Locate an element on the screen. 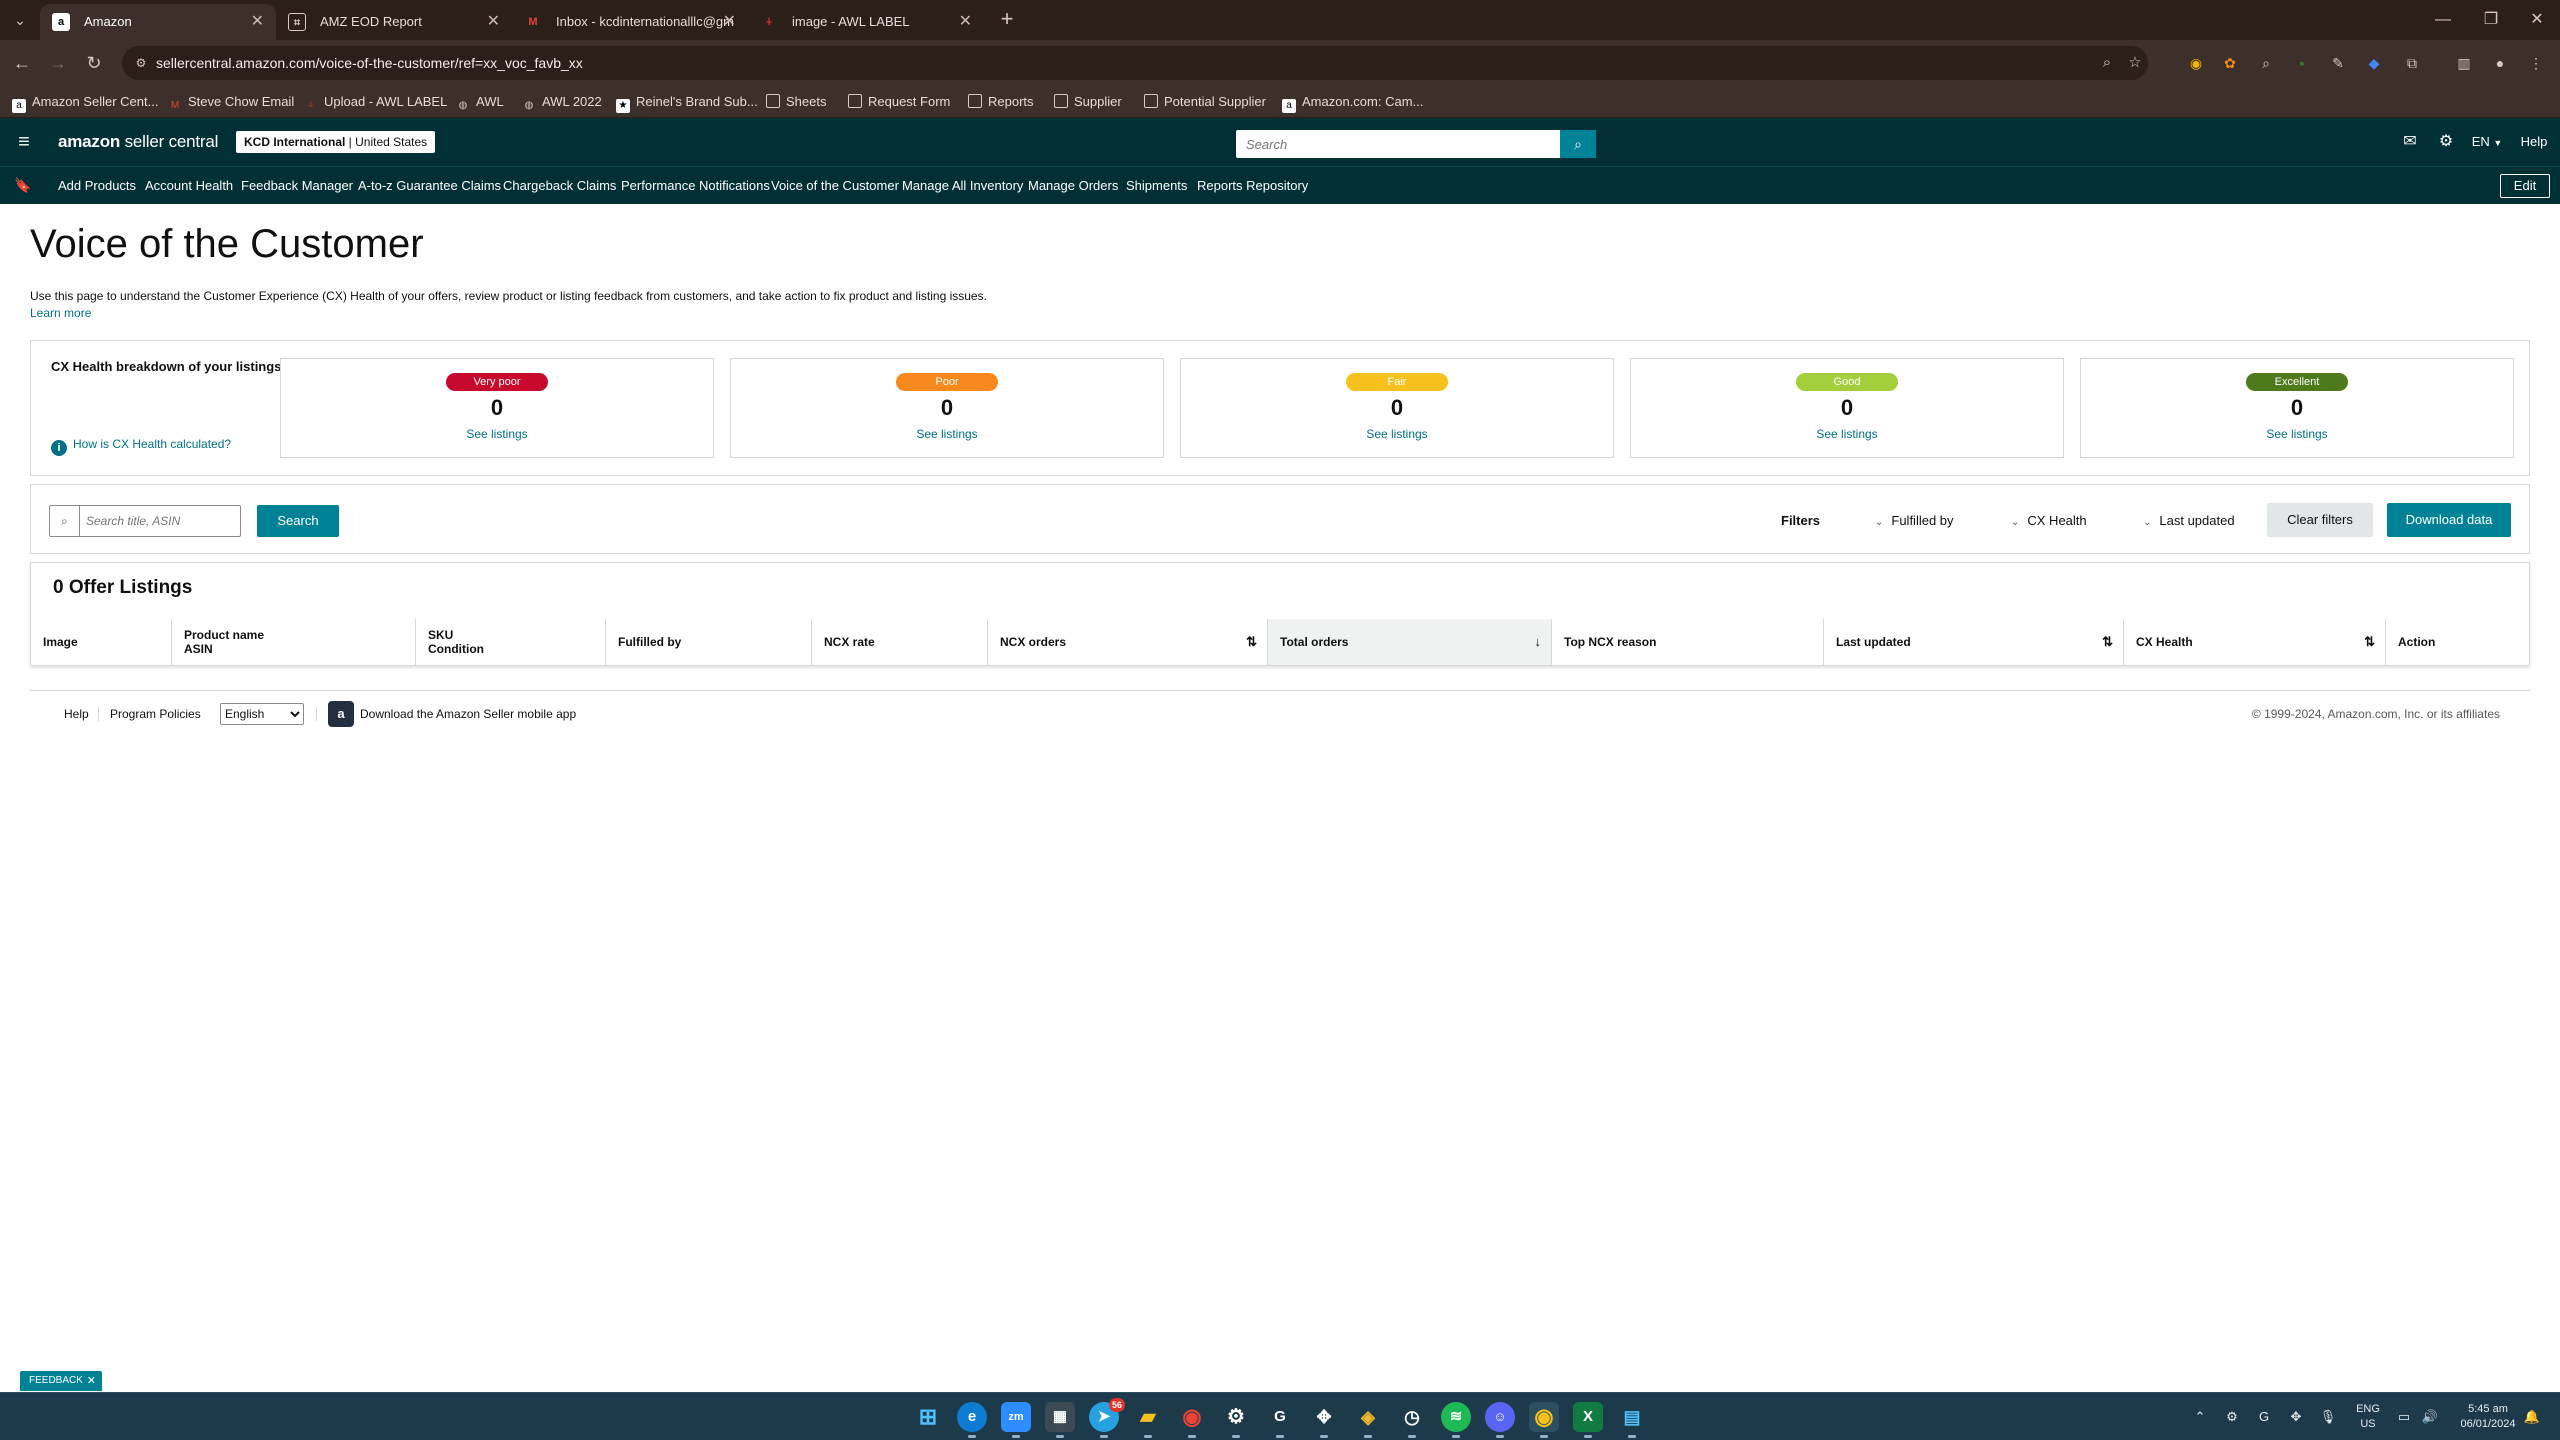  nav-performance-notifications: Performance Notifications is located at coordinates (695, 186).